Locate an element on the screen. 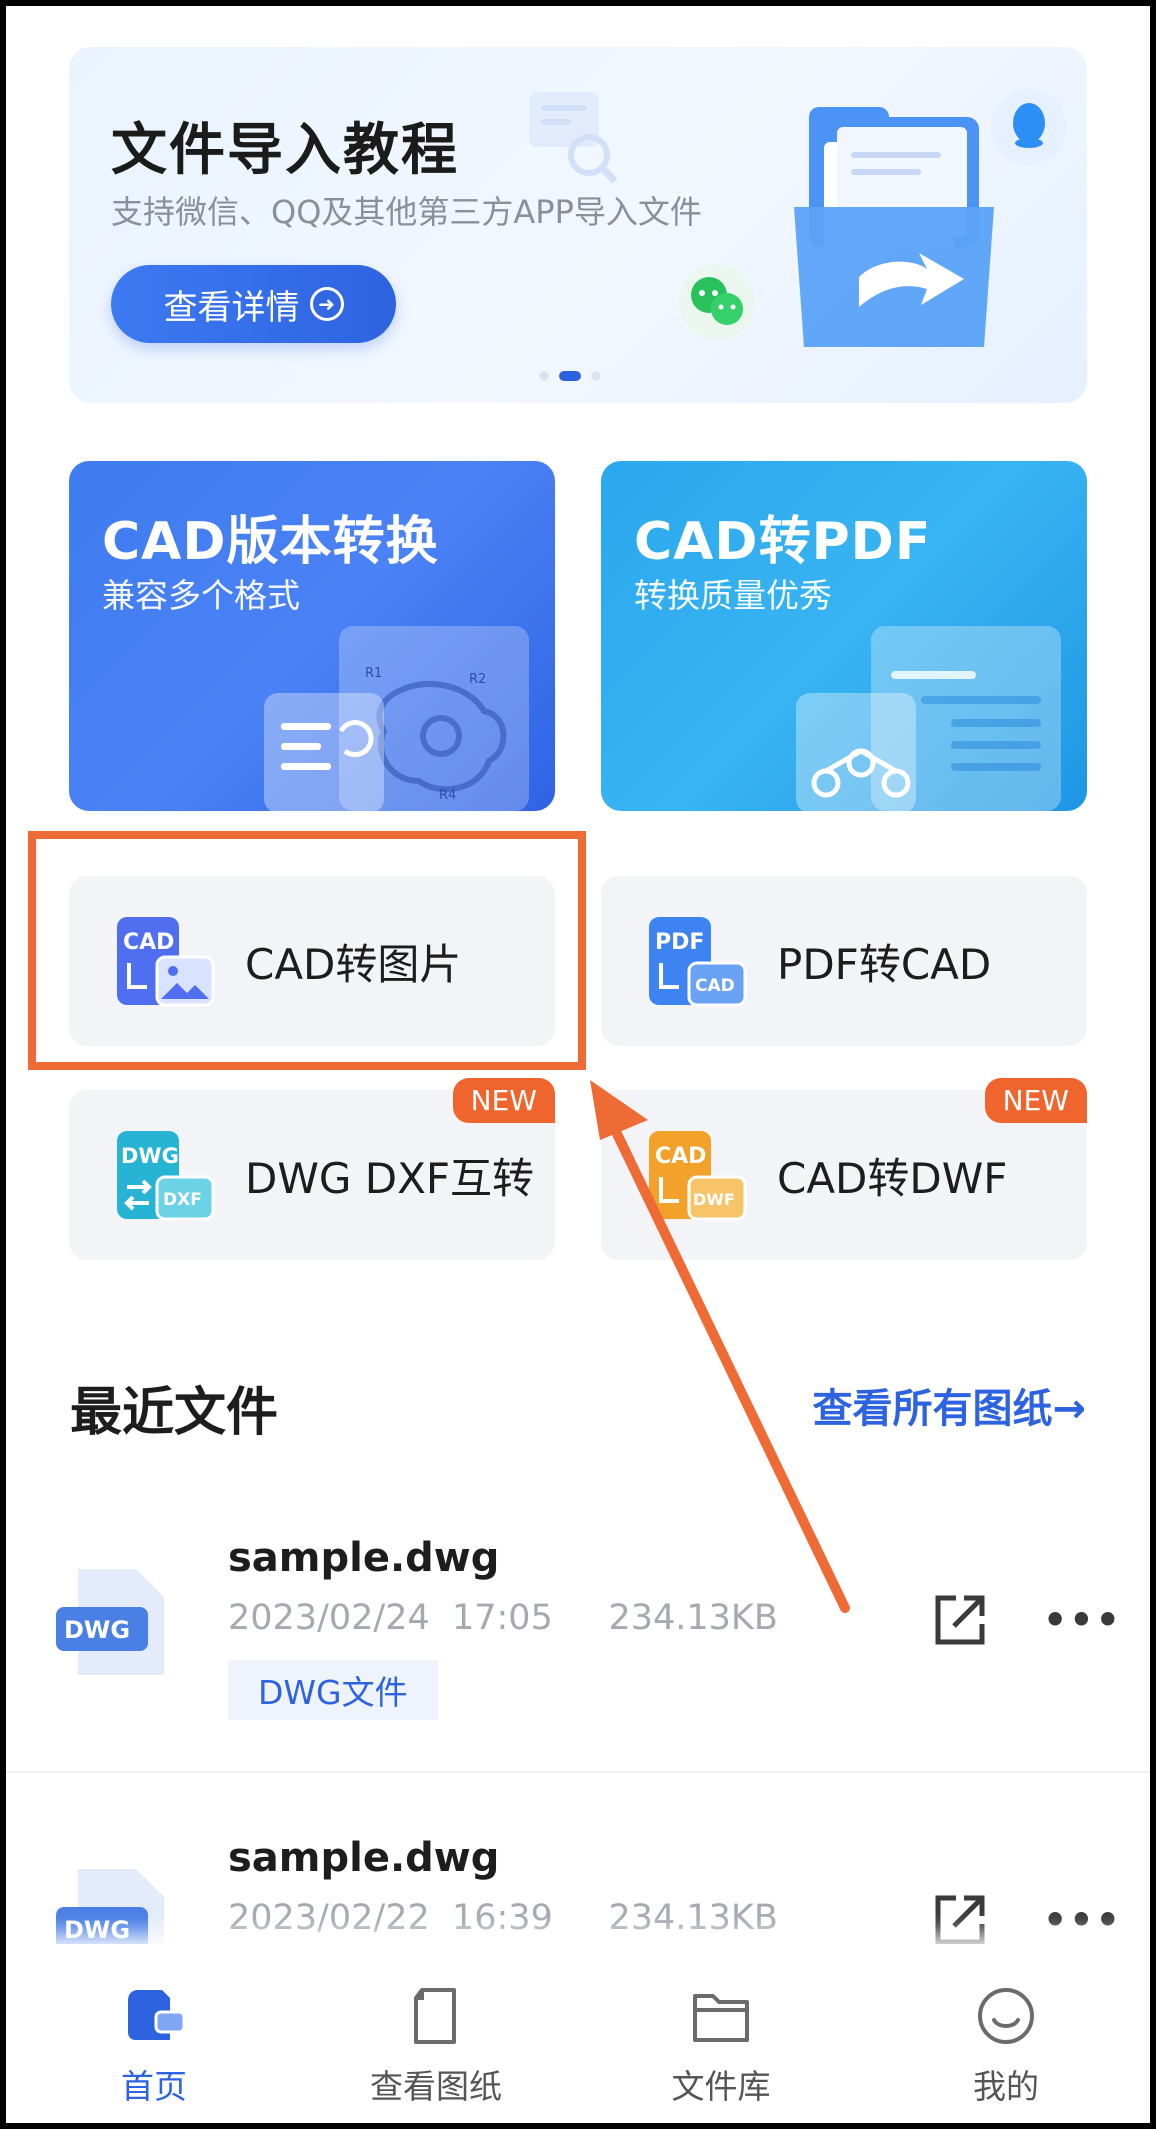  nav-item-view-drawings: 查看图纸 is located at coordinates (436, 2047).